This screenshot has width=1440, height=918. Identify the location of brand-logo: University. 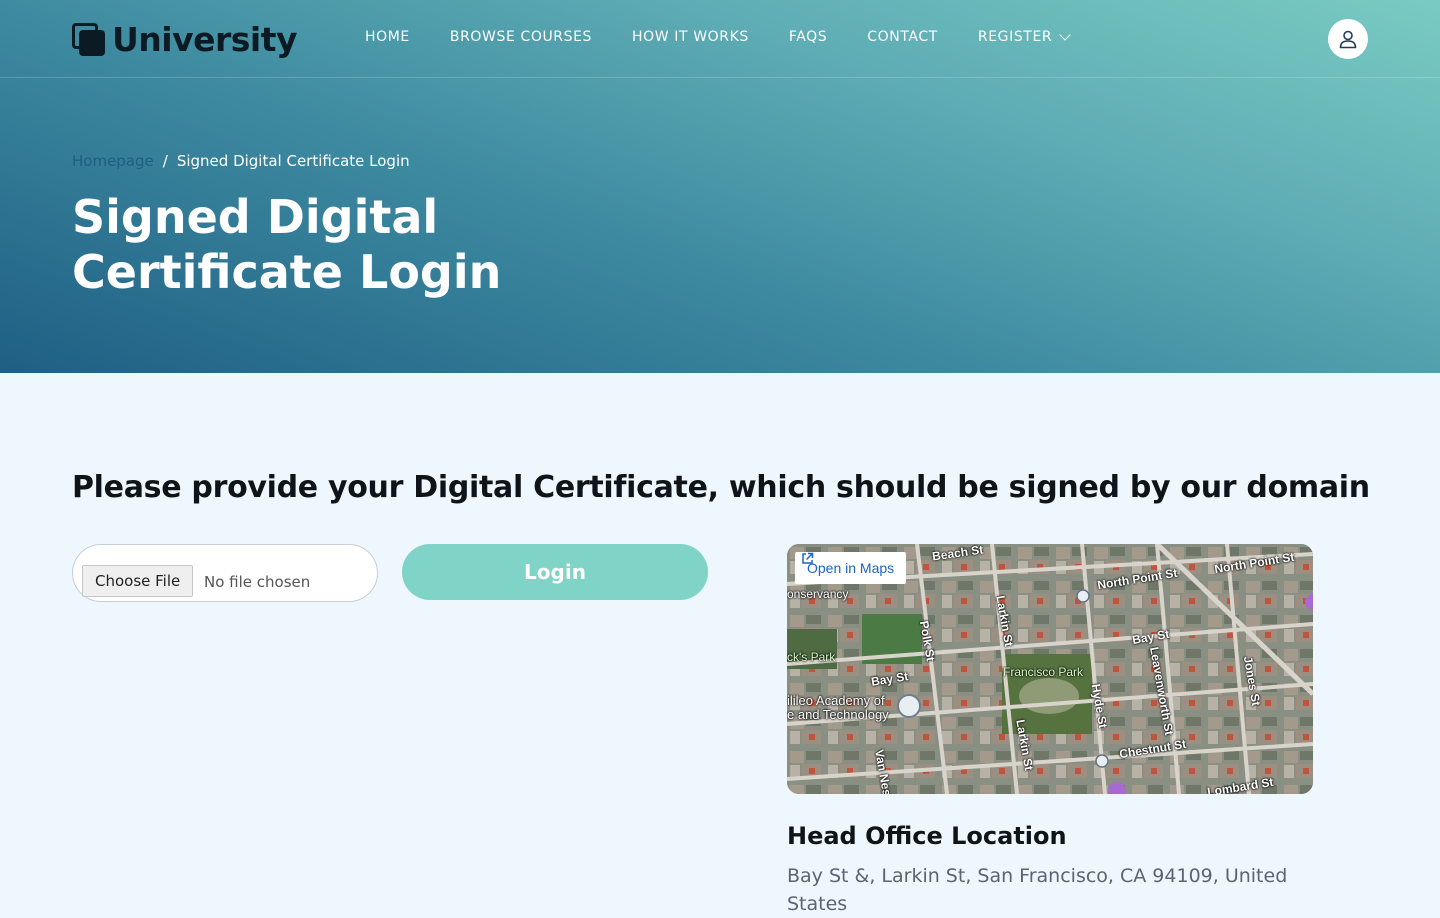
(185, 39).